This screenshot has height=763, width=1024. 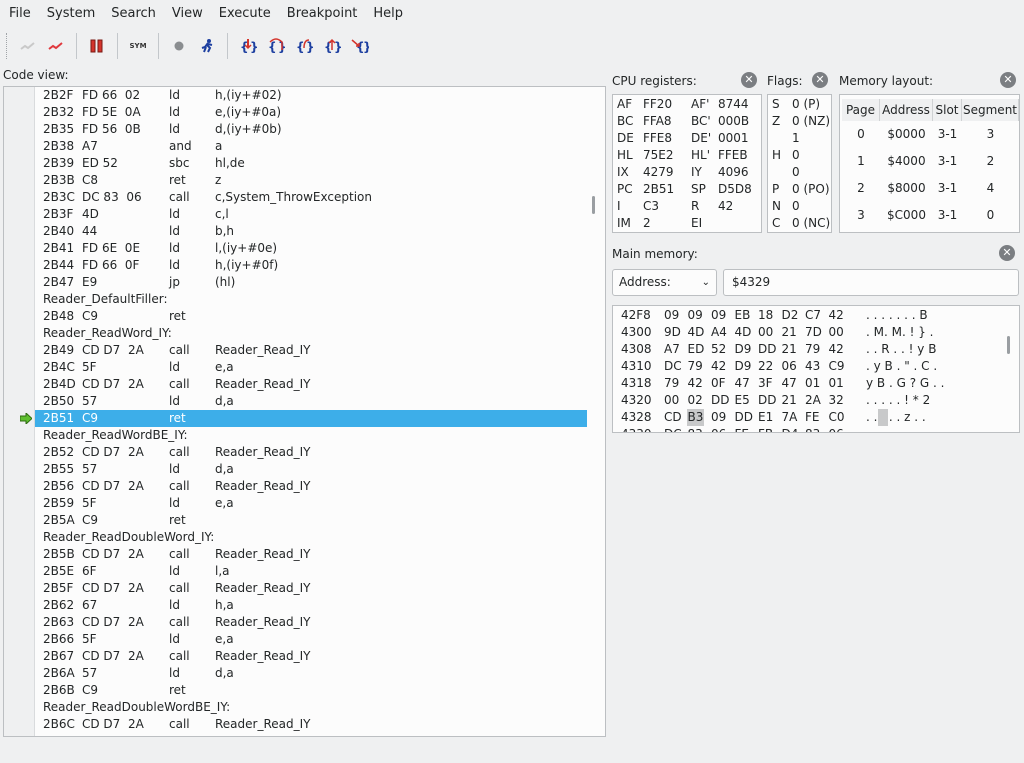 What do you see at coordinates (276, 46) in the screenshot?
I see `step-over-button: {}` at bounding box center [276, 46].